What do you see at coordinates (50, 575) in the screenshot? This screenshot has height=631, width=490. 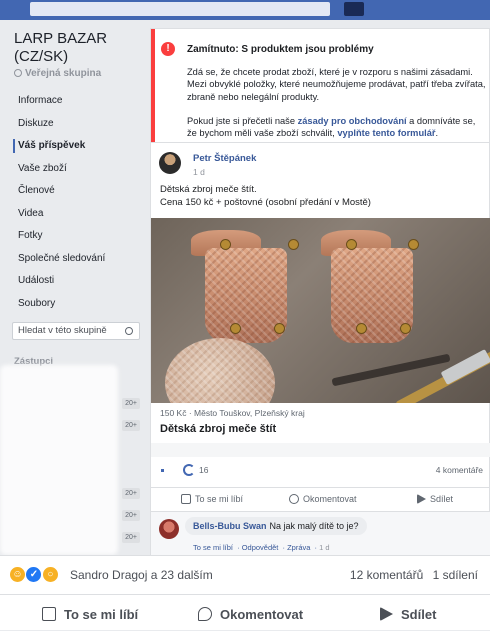 I see `wow-reaction-icon: ○` at bounding box center [50, 575].